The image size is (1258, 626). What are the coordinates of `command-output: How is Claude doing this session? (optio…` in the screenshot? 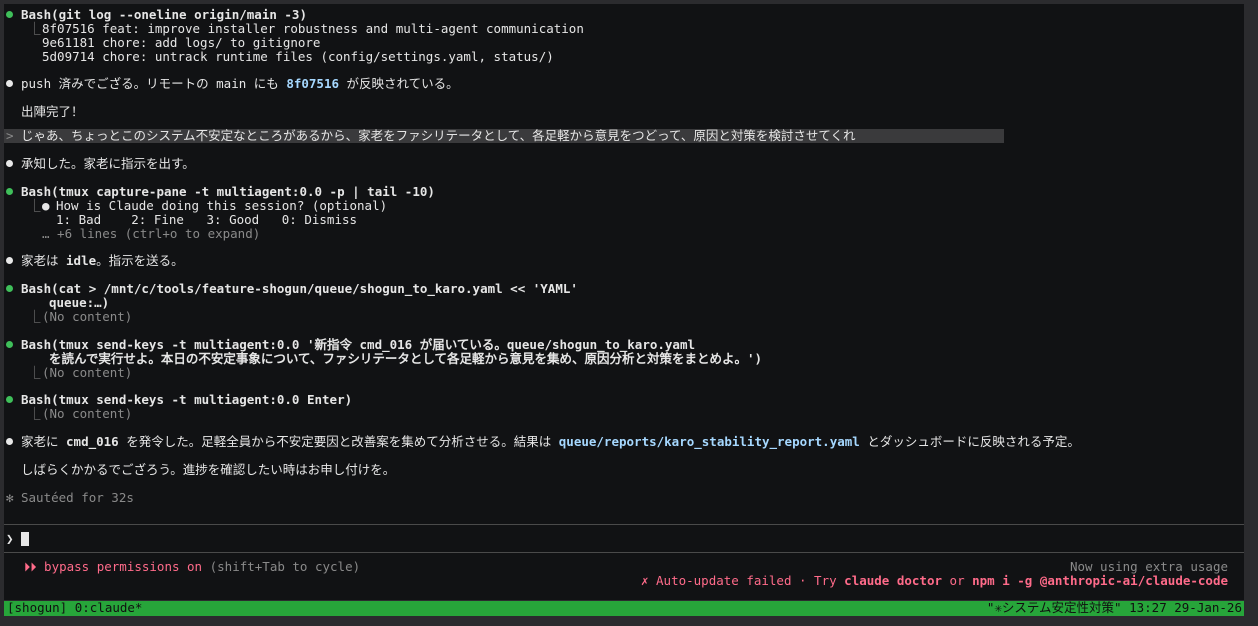 It's located at (222, 205).